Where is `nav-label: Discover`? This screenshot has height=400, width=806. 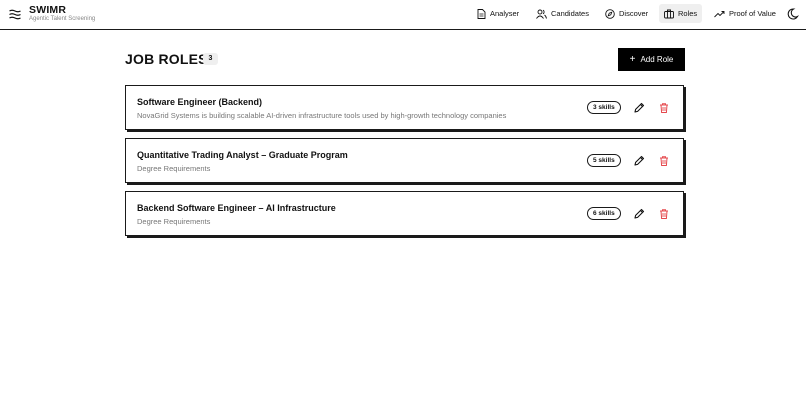
nav-label: Discover is located at coordinates (634, 13).